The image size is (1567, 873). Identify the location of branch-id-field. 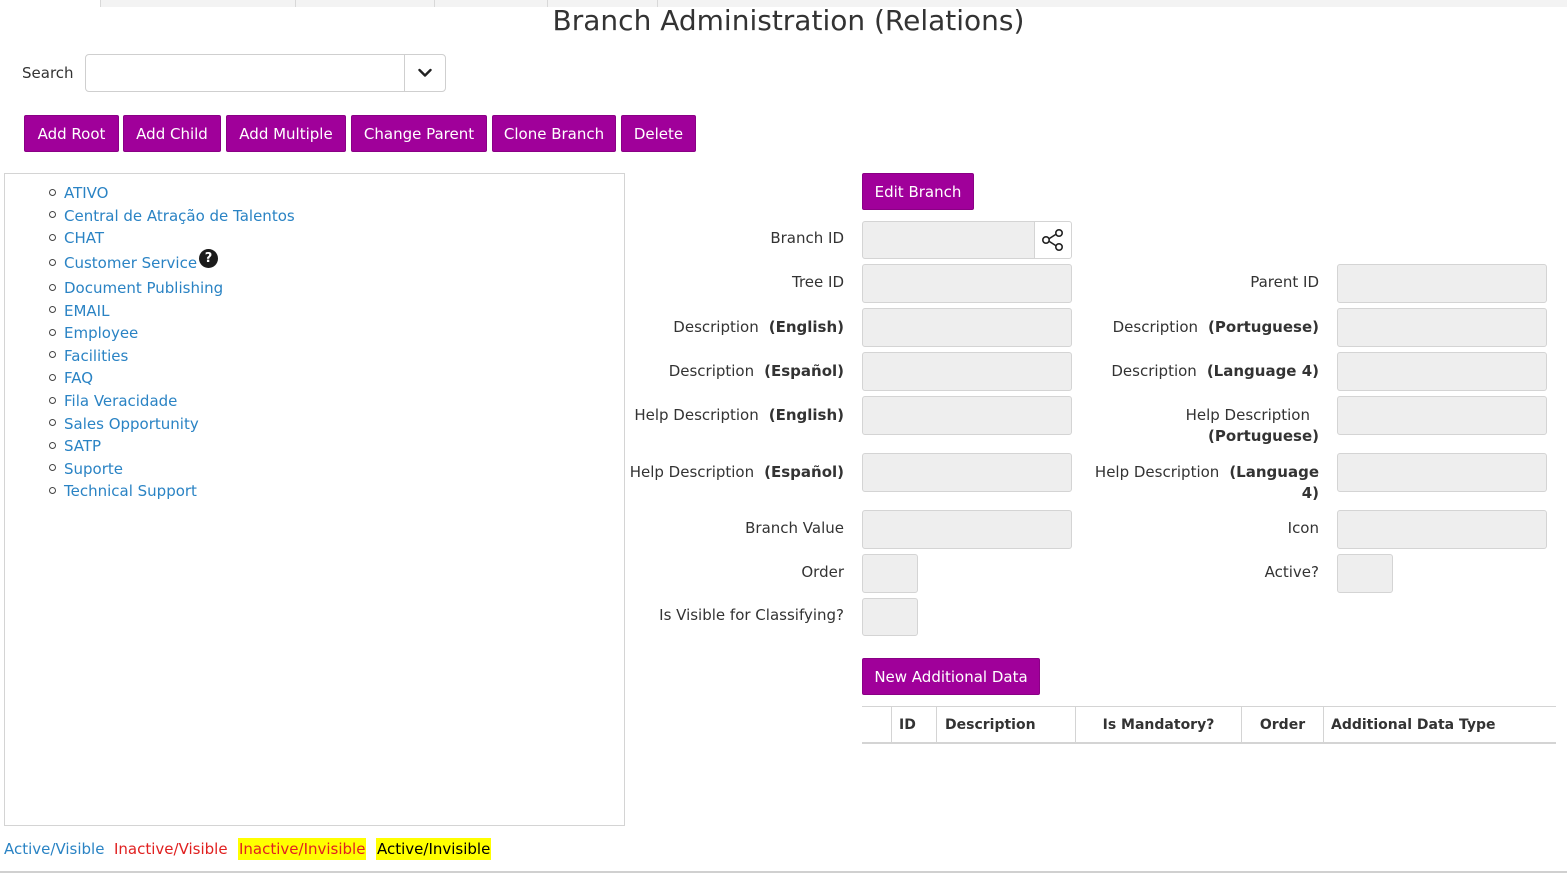
(948, 240).